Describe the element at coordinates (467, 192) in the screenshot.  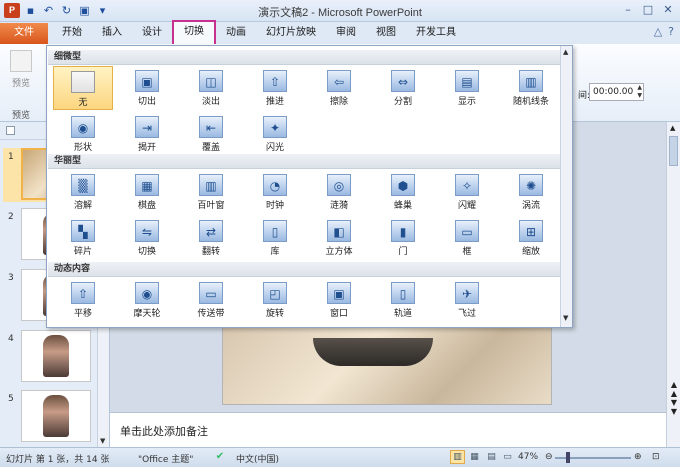
I see `transition-option: ✧ 闪耀` at that location.